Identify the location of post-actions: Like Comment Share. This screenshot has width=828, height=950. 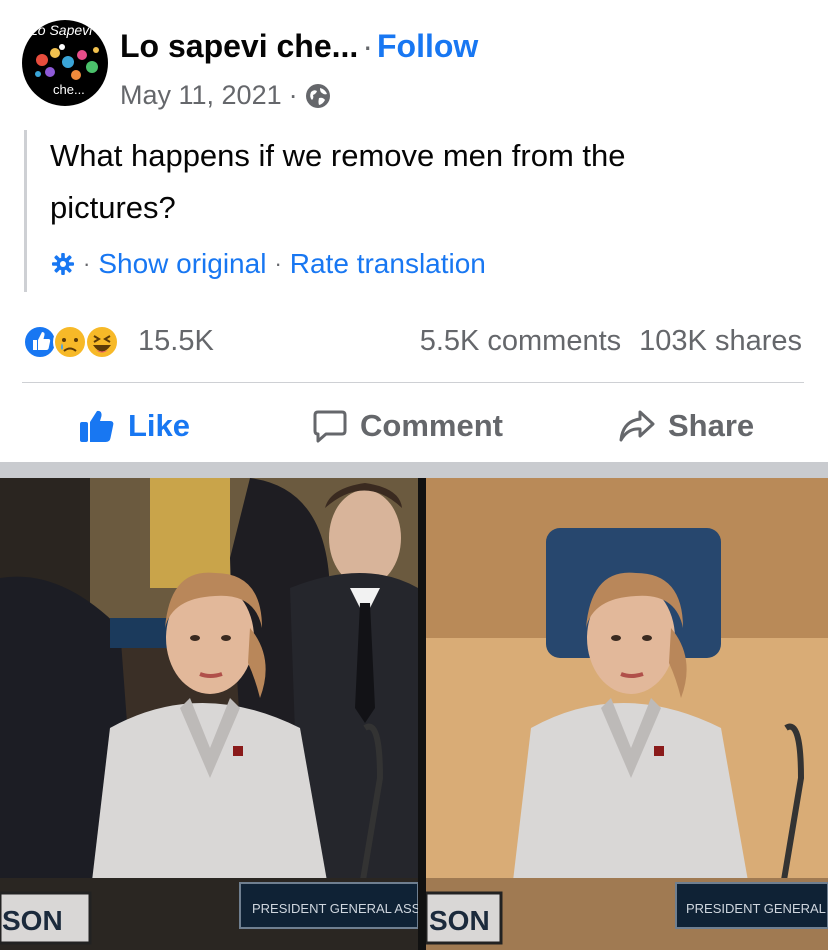
(413, 426).